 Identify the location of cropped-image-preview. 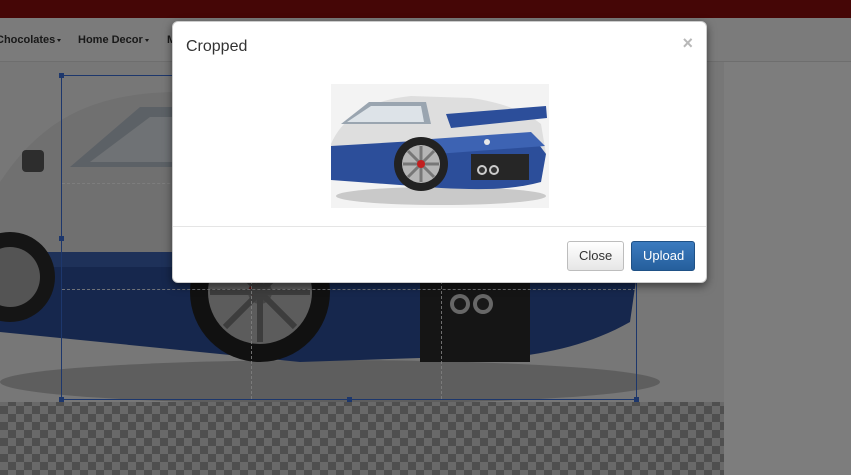
(440, 146).